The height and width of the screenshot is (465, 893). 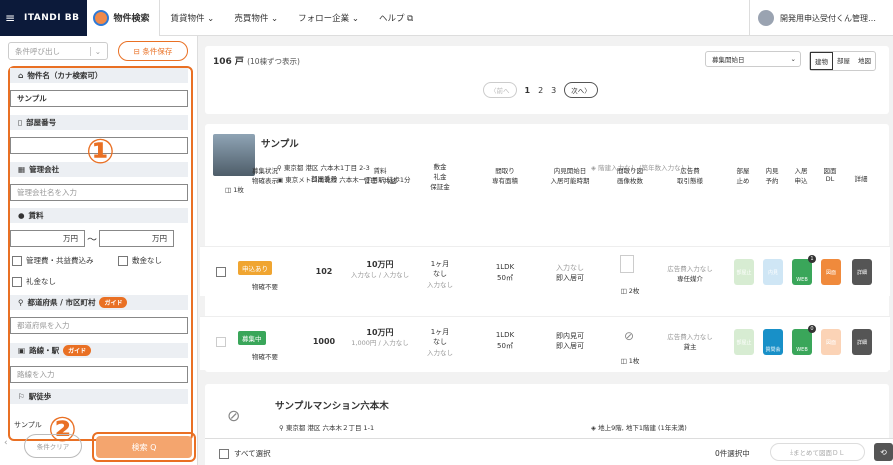 I want to click on menu-icon: ≡, so click(x=10, y=18).